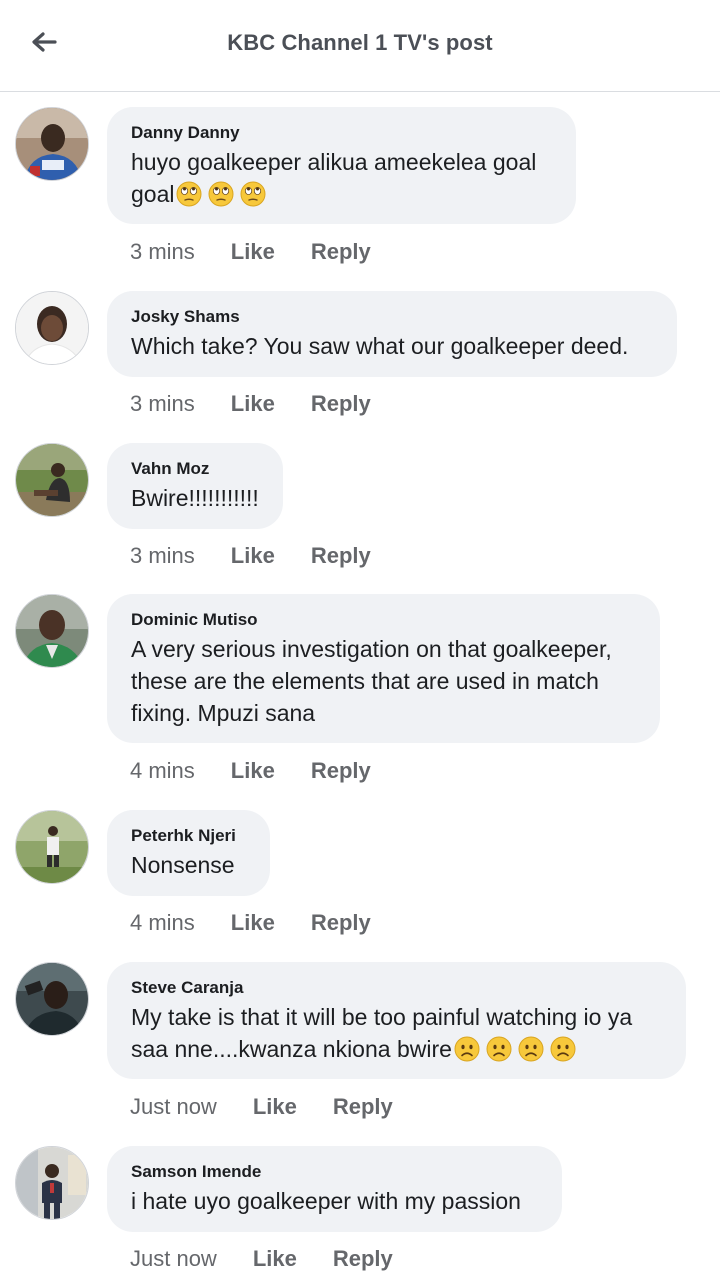  Describe the element at coordinates (383, 620) in the screenshot. I see `comment-author: Dominic Mutiso` at that location.